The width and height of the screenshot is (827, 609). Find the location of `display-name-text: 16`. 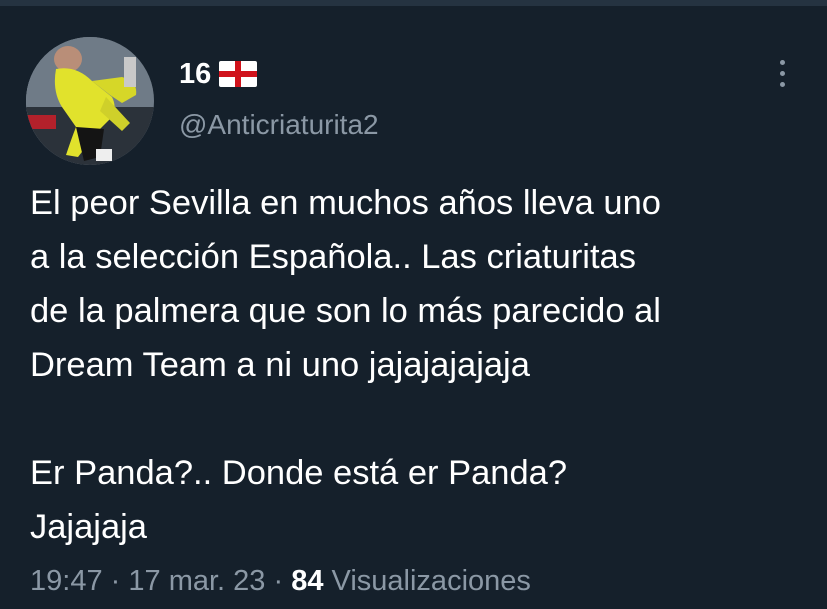

display-name-text: 16 is located at coordinates (195, 74).